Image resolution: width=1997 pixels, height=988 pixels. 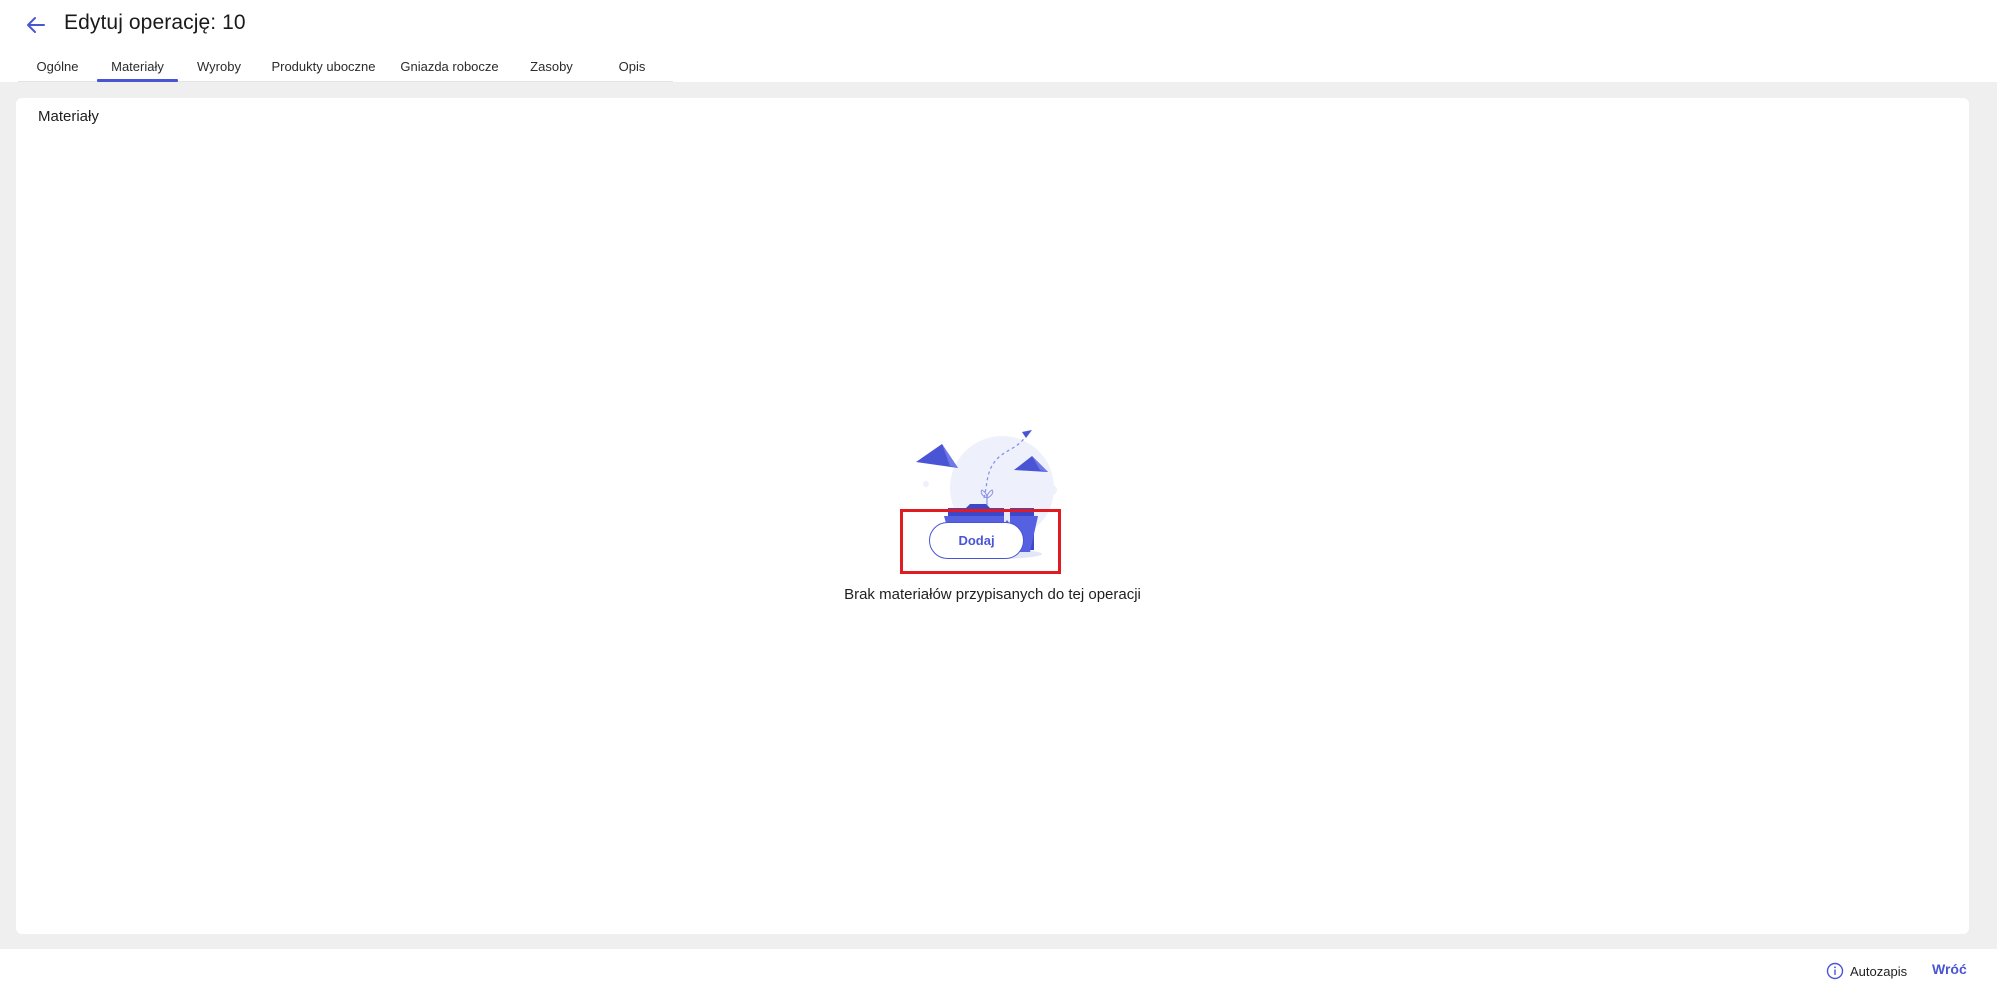 I want to click on tab-label: Zasoby, so click(x=551, y=66).